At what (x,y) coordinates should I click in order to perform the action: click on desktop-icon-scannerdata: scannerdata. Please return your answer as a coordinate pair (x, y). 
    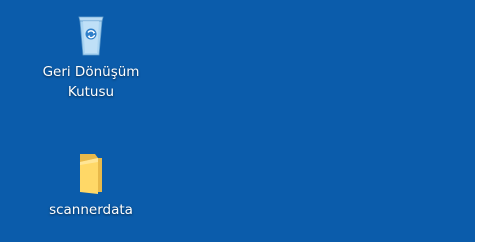
    Looking at the image, I should click on (91, 184).